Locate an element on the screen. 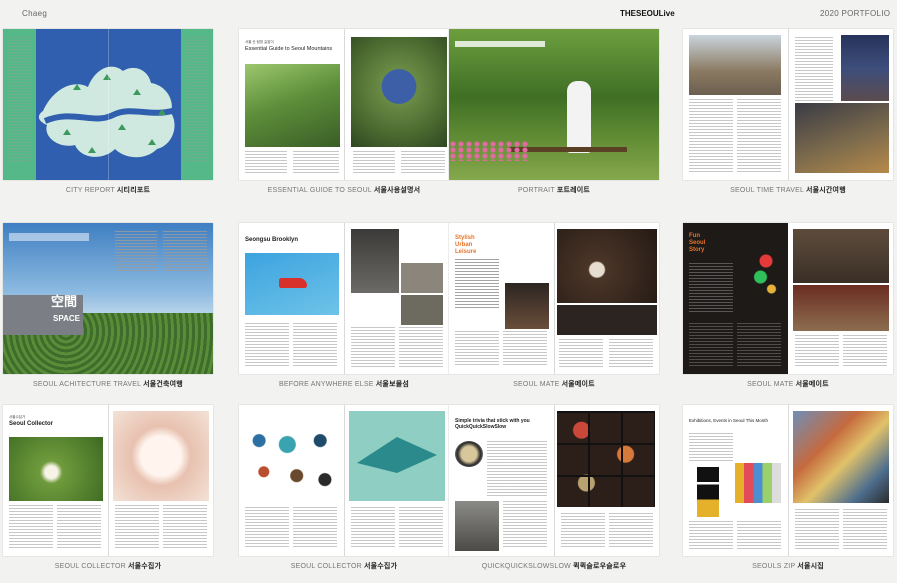  interior-photo is located at coordinates (375, 261).